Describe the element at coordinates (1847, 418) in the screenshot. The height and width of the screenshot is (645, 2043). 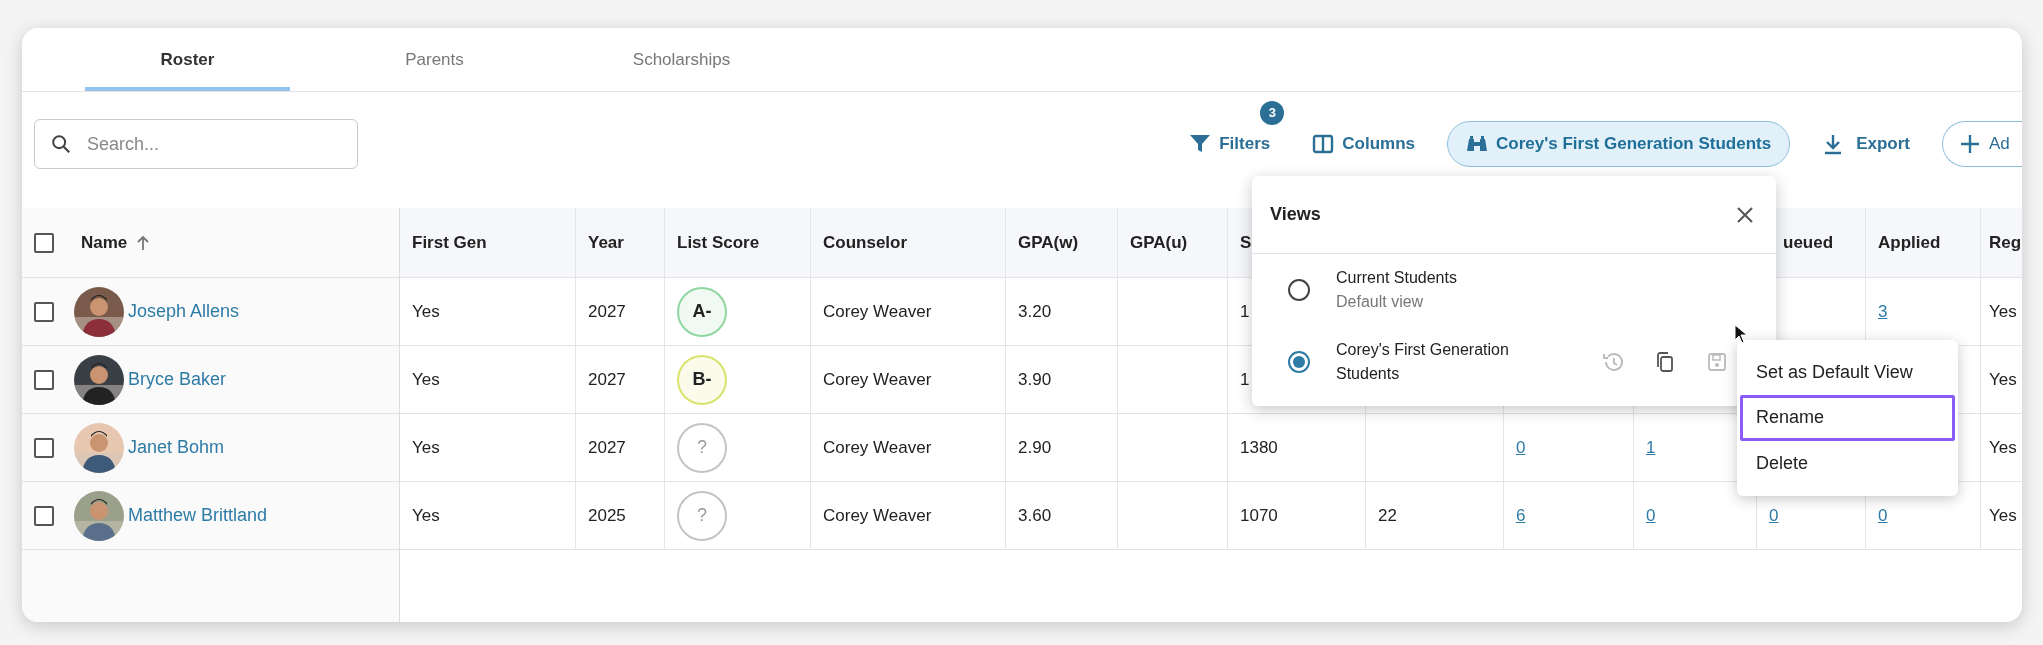
I see `menu-item: Rename` at that location.